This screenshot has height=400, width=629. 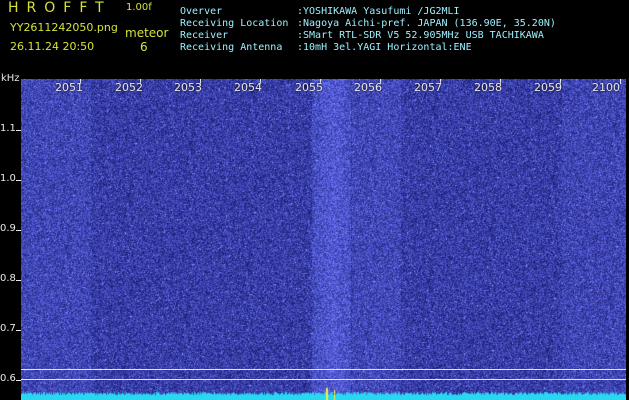 I want to click on image-filename: YY2611242050.png, so click(x=64, y=27).